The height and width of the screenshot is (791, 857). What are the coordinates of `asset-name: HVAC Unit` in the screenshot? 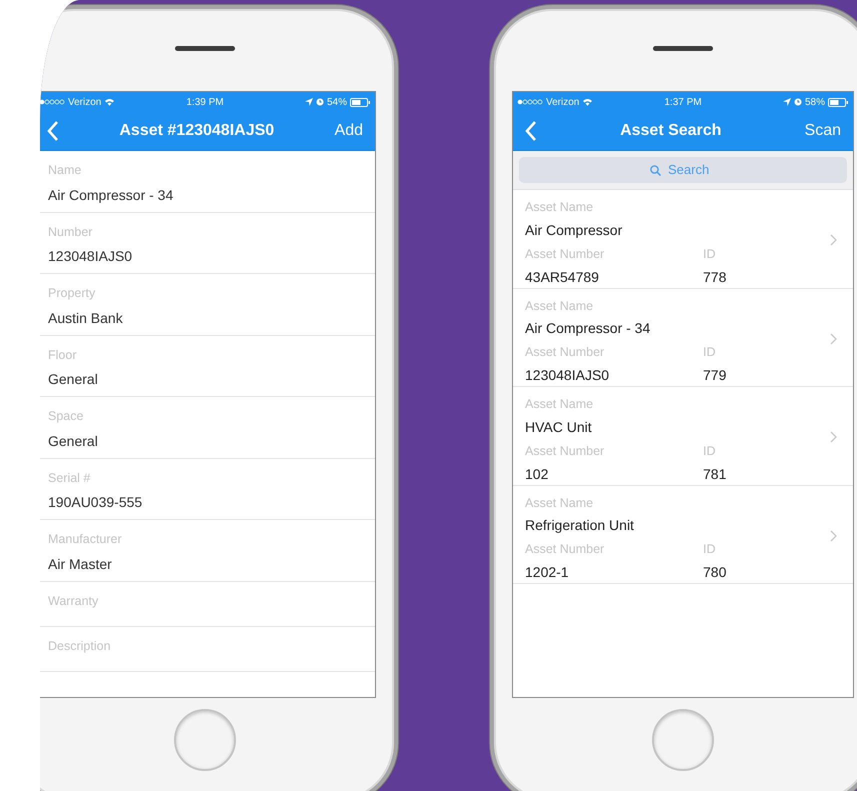 It's located at (559, 427).